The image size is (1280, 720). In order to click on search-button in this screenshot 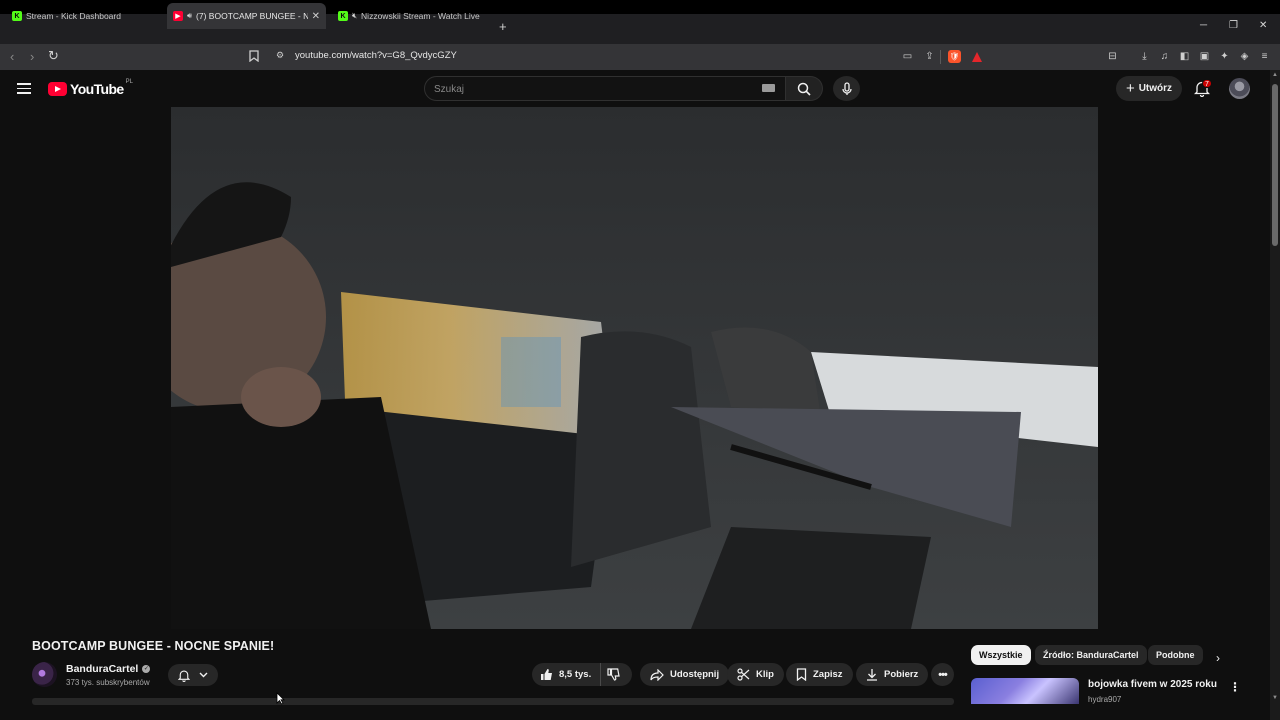, I will do `click(804, 88)`.